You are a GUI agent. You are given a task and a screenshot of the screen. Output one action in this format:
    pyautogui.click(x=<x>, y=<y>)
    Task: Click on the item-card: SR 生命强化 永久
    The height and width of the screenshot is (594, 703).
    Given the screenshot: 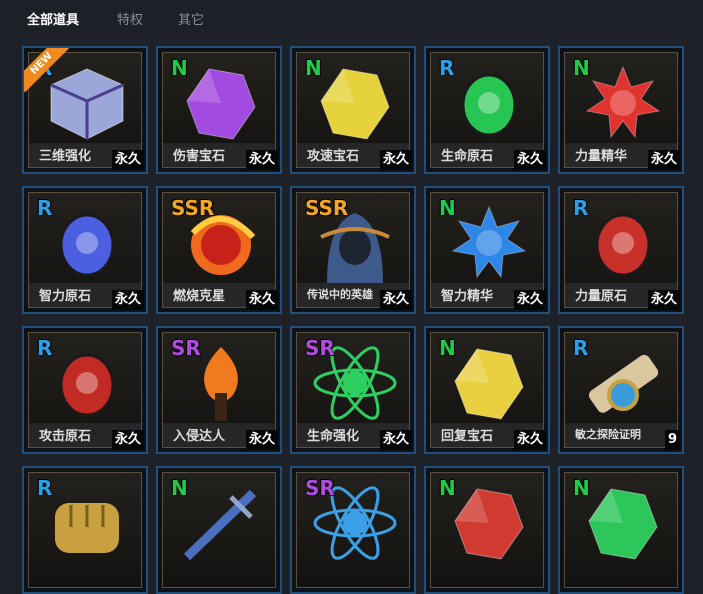 What is the action you would take?
    pyautogui.click(x=353, y=390)
    